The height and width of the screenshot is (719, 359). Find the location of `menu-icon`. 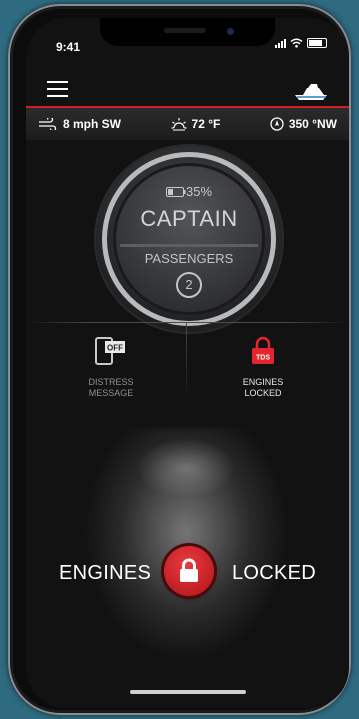

menu-icon is located at coordinates (57, 89).